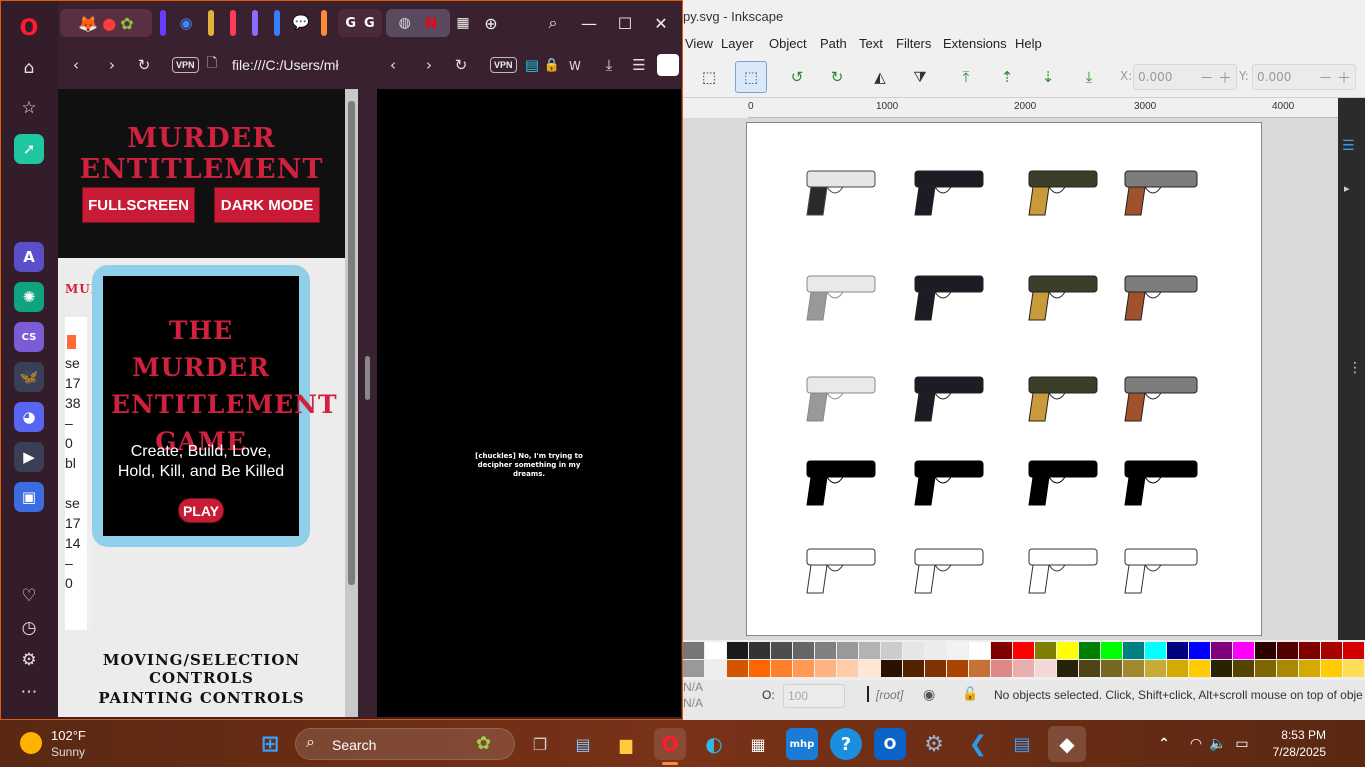 The height and width of the screenshot is (767, 1365). I want to click on address-bar: file:///C:/Users/mł, so click(287, 65).